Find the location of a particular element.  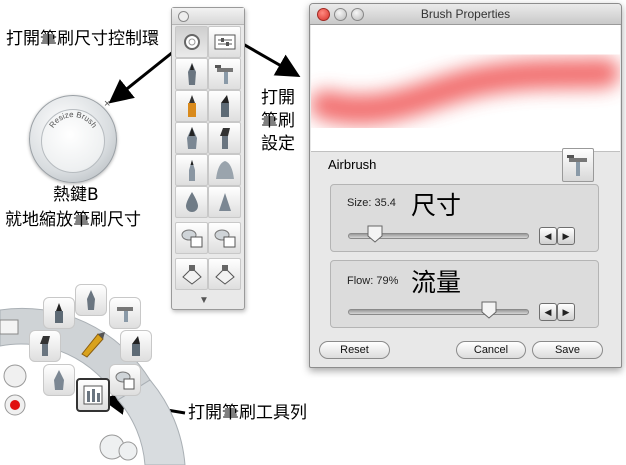

menu-marker-tool is located at coordinates (59, 313).